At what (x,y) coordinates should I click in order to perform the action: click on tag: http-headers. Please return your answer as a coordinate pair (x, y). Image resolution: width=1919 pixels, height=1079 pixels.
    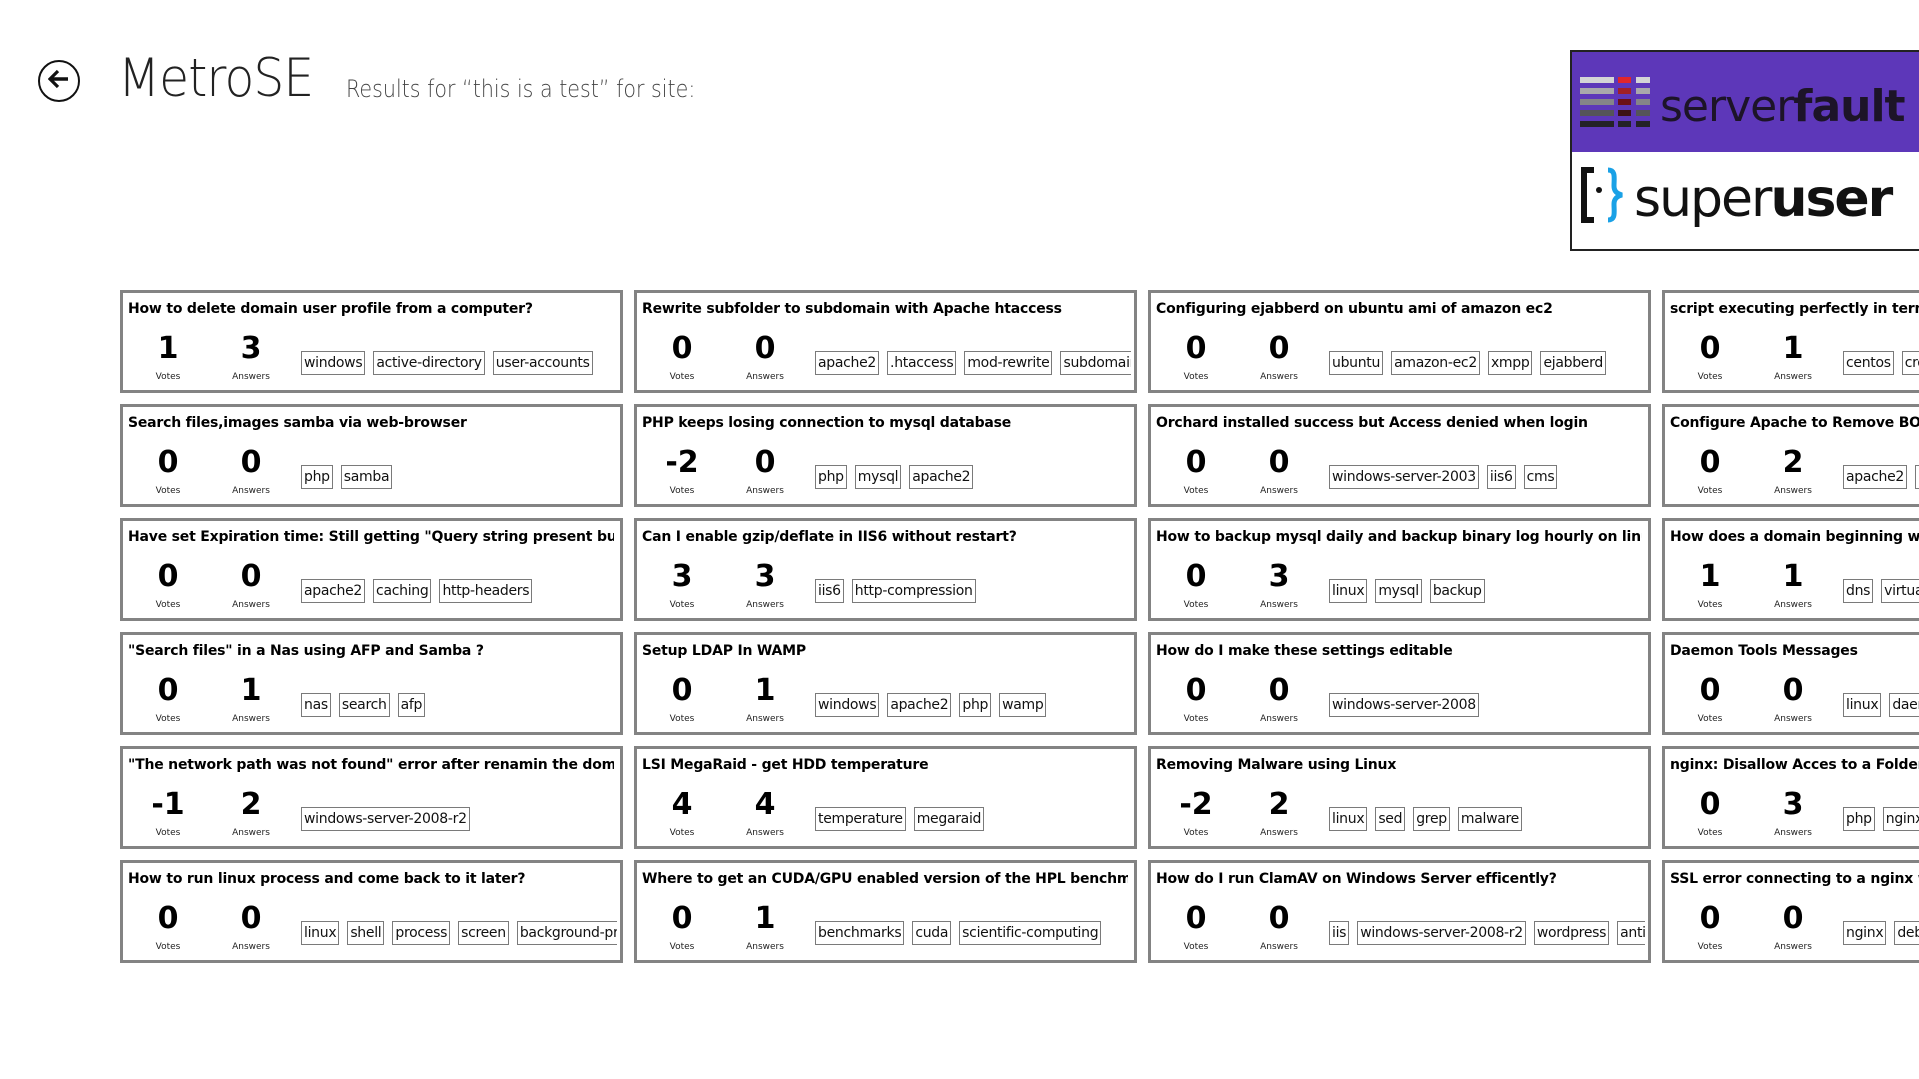
    Looking at the image, I should click on (486, 591).